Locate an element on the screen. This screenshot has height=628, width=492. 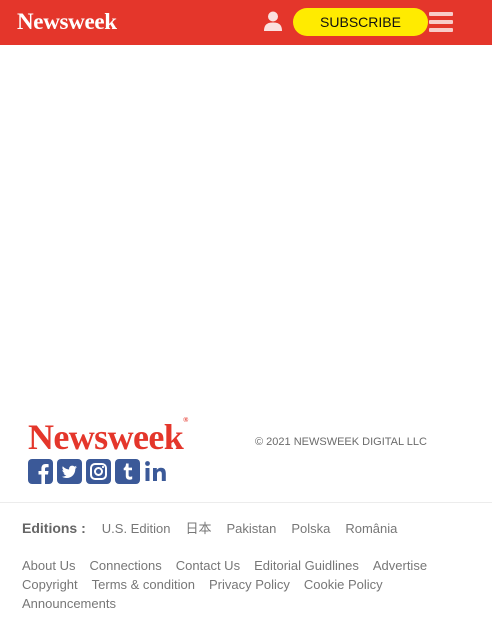
header-logo: Newsweek is located at coordinates (67, 22).